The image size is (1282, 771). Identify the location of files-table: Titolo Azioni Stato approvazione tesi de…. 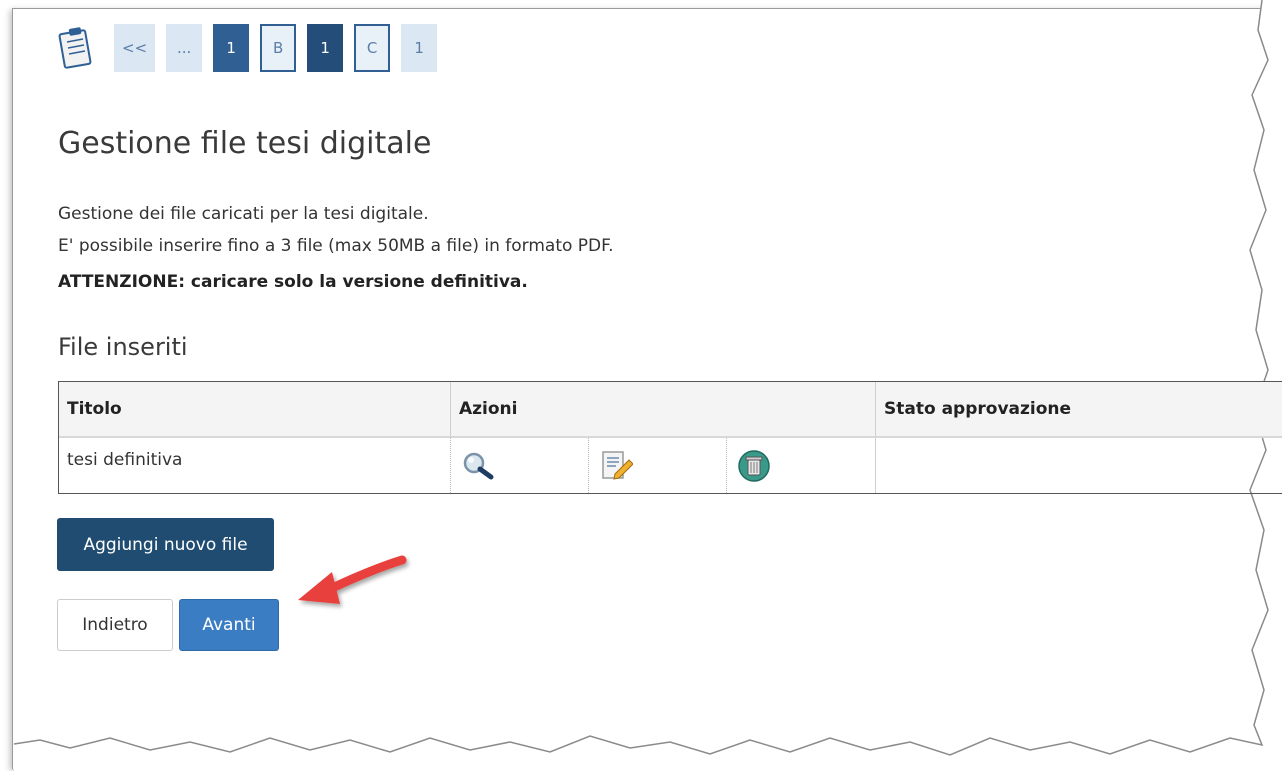
(670, 437).